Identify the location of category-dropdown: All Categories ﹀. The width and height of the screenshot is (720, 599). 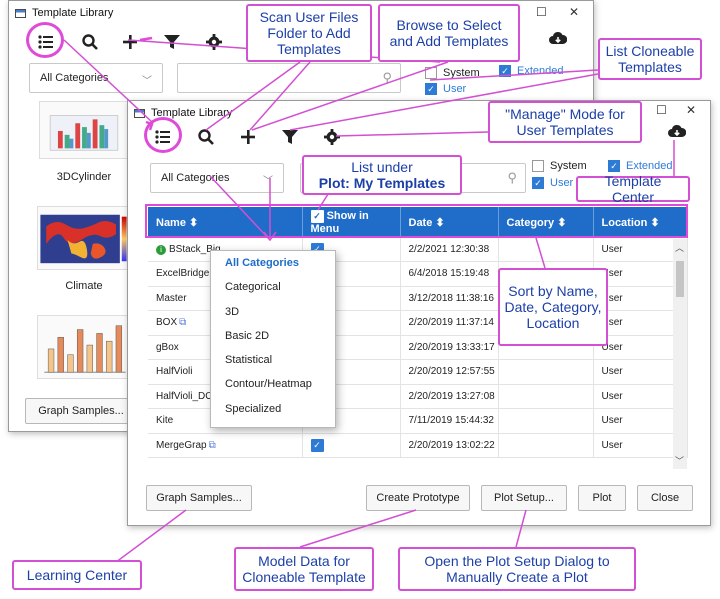
(217, 178).